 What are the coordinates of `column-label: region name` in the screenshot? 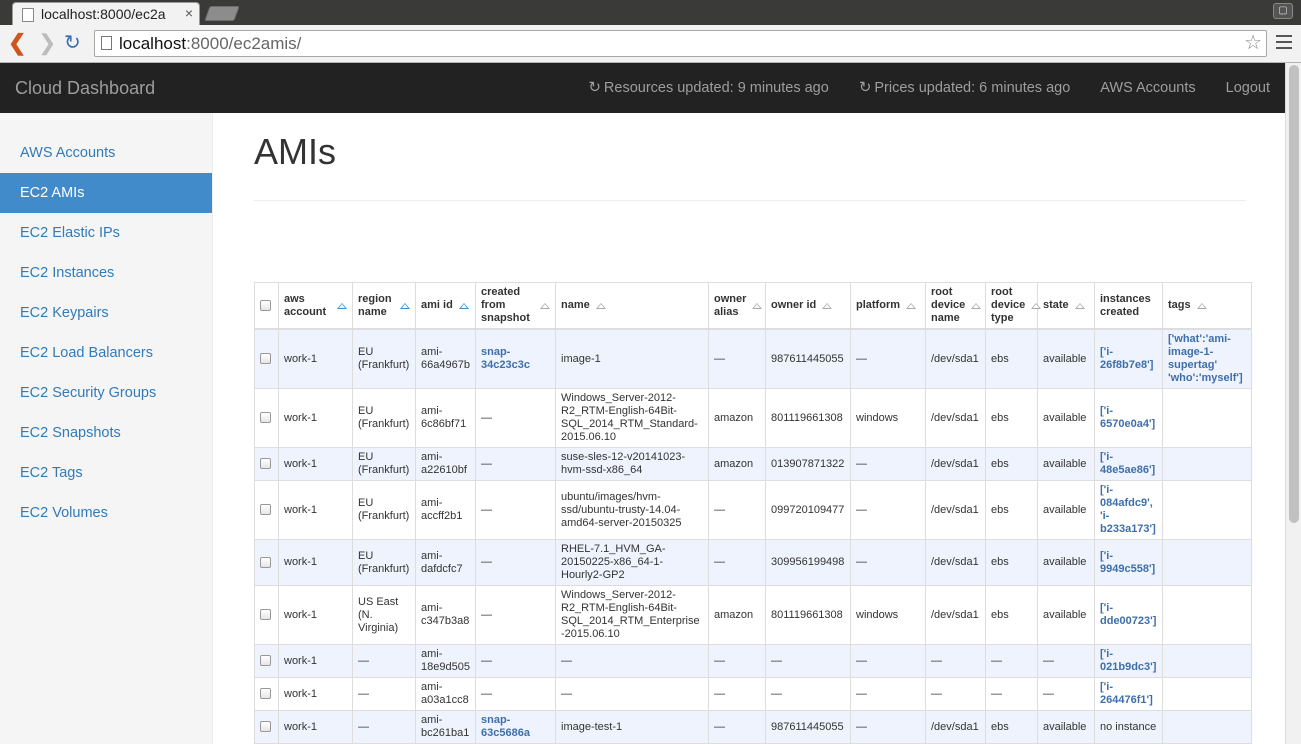 It's located at (375, 305).